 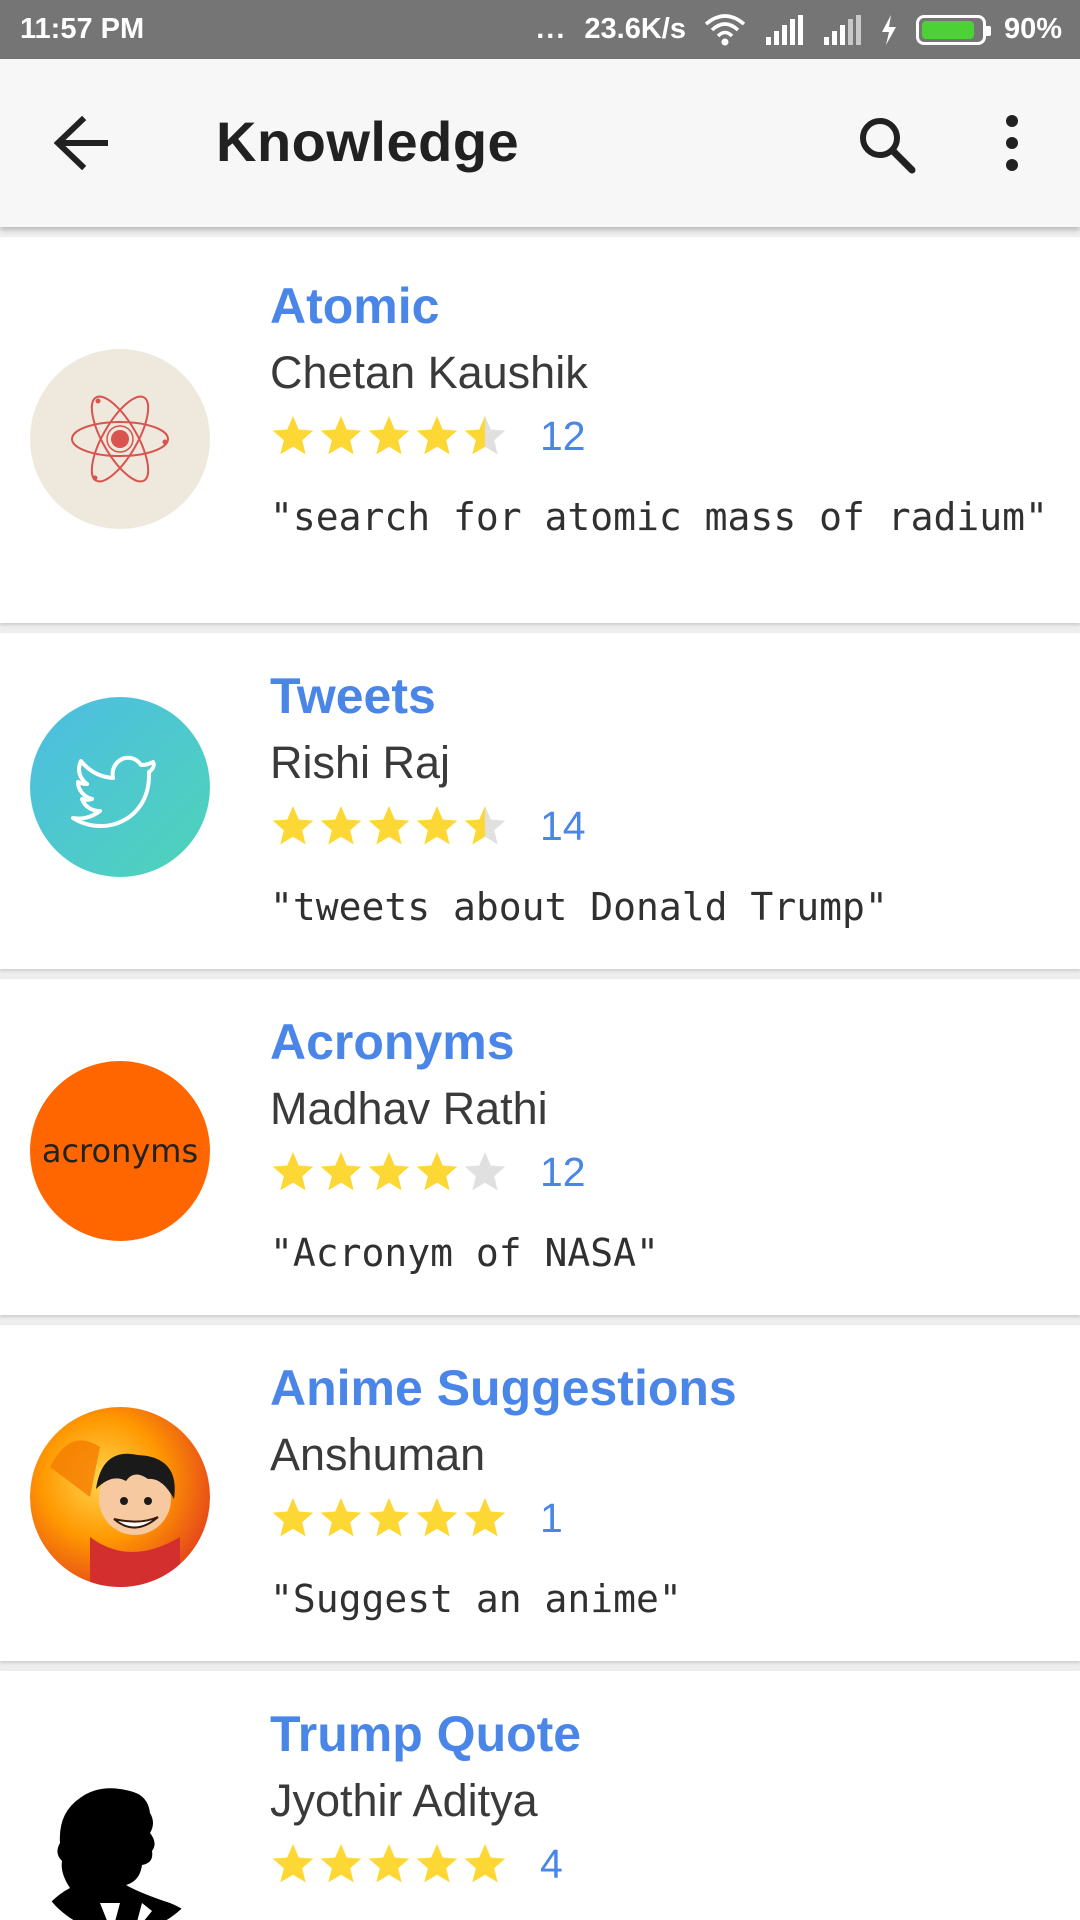 What do you see at coordinates (635, 29) in the screenshot?
I see `network-speed: 23.6K/s` at bounding box center [635, 29].